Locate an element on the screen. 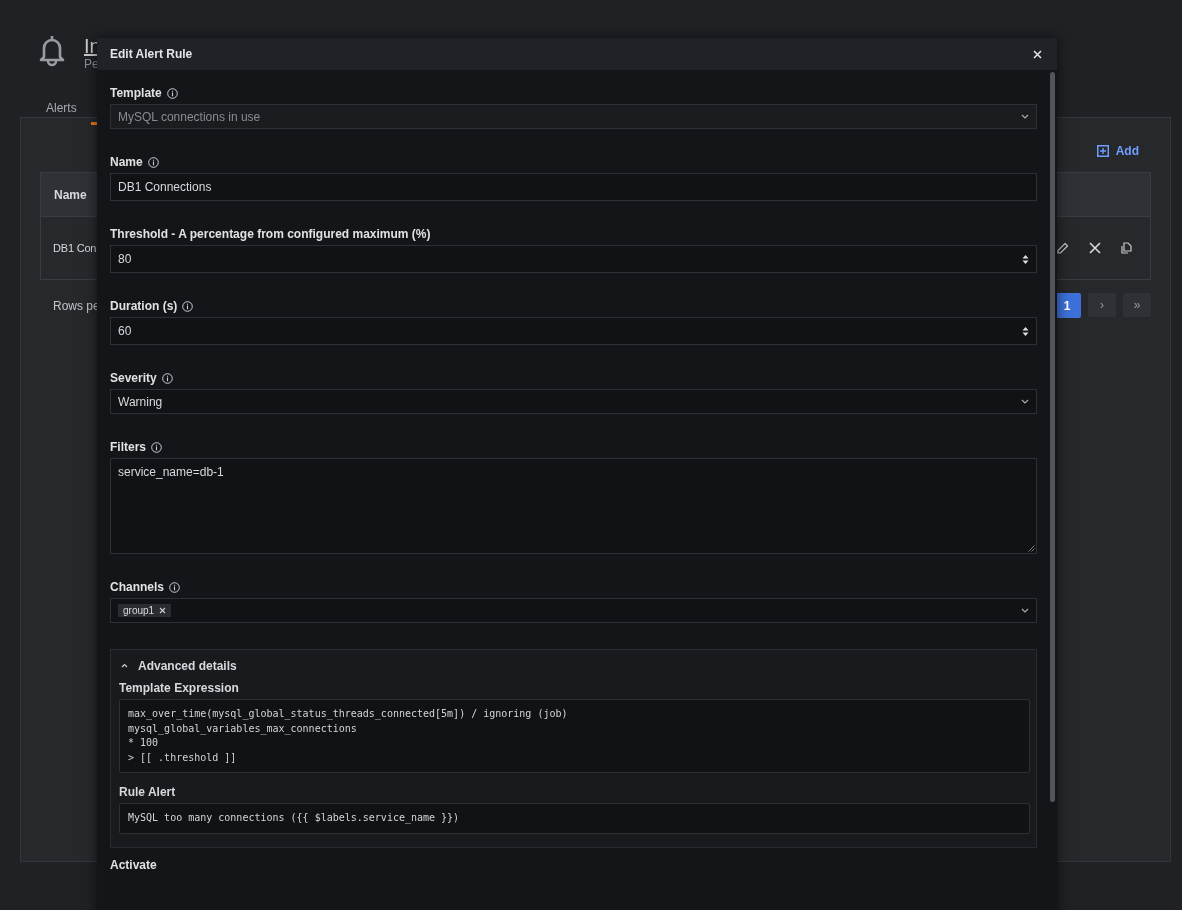 This screenshot has height=910, width=1182. field-label: Template is located at coordinates (136, 93).